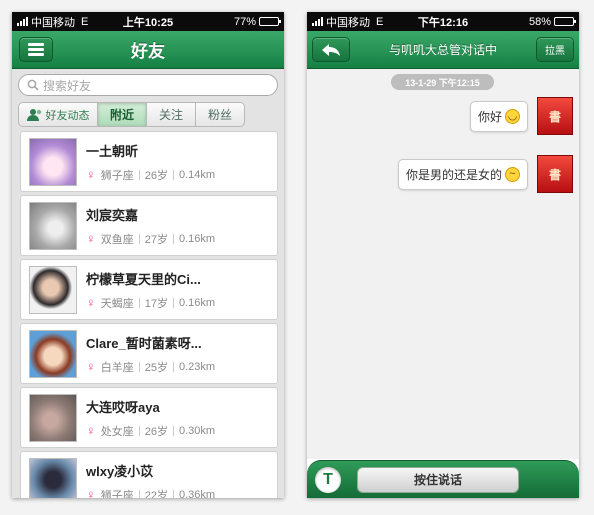 The image size is (594, 515). What do you see at coordinates (67, 115) in the screenshot?
I see `tab-label: 好友动态` at bounding box center [67, 115].